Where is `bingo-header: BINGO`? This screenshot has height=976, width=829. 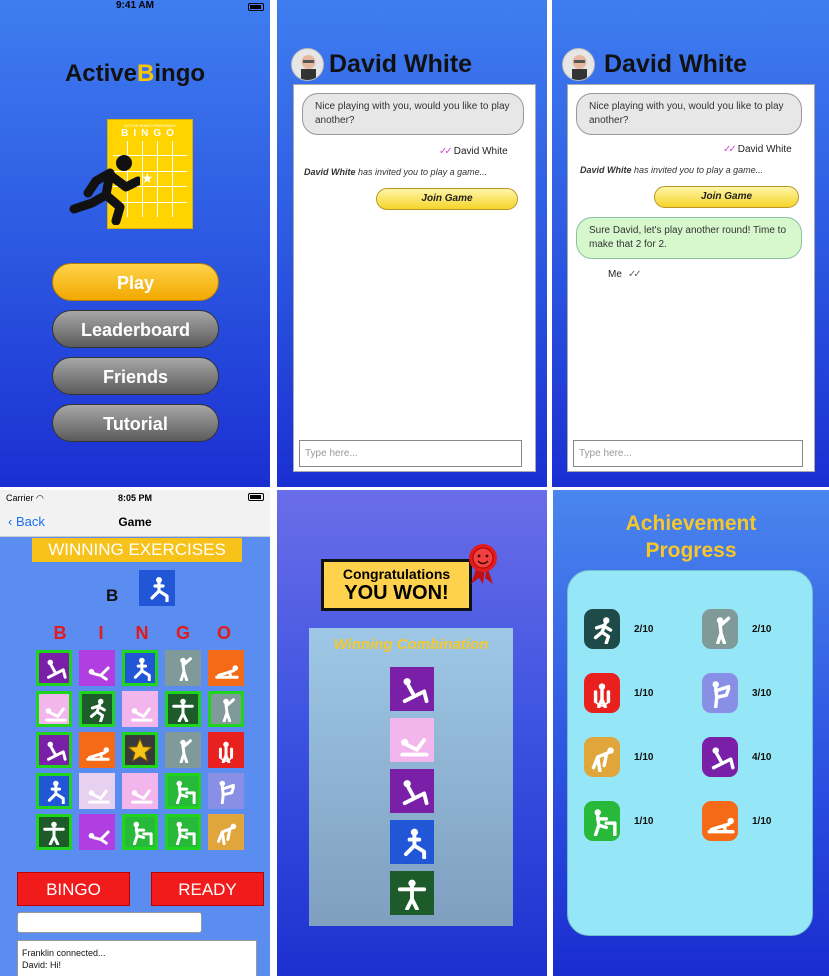
bingo-header: BINGO is located at coordinates (142, 633).